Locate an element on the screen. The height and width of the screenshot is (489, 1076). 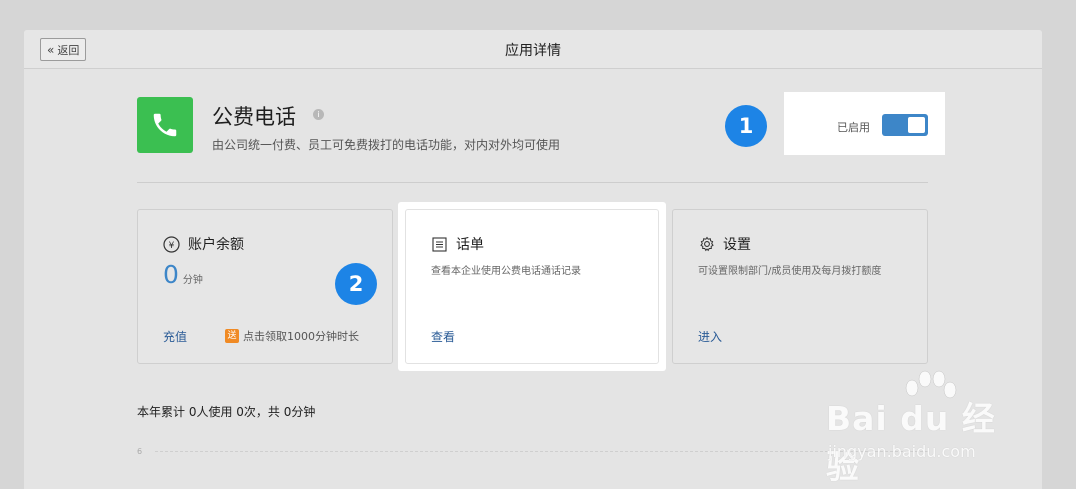
bill-card-highlight: 话单 查看本企业使用公费电话通话记录 查看 is located at coordinates (532, 286).